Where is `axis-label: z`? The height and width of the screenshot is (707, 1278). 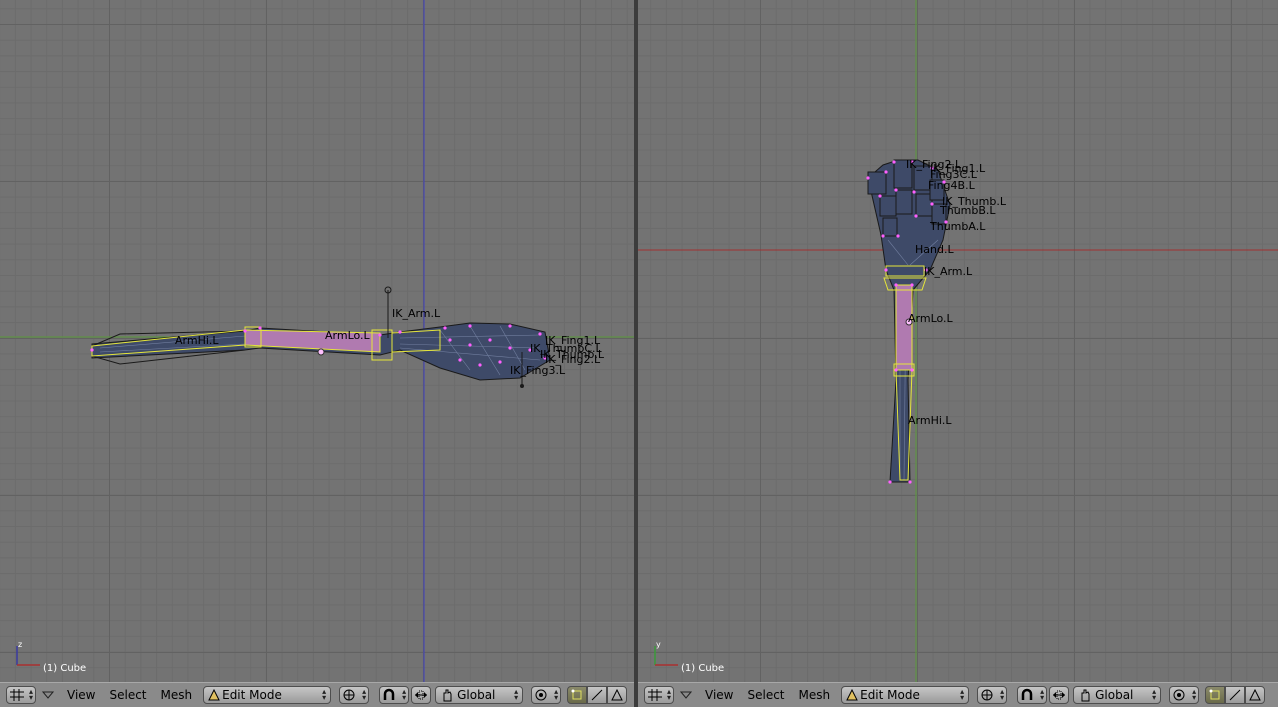
axis-label: z is located at coordinates (20, 644).